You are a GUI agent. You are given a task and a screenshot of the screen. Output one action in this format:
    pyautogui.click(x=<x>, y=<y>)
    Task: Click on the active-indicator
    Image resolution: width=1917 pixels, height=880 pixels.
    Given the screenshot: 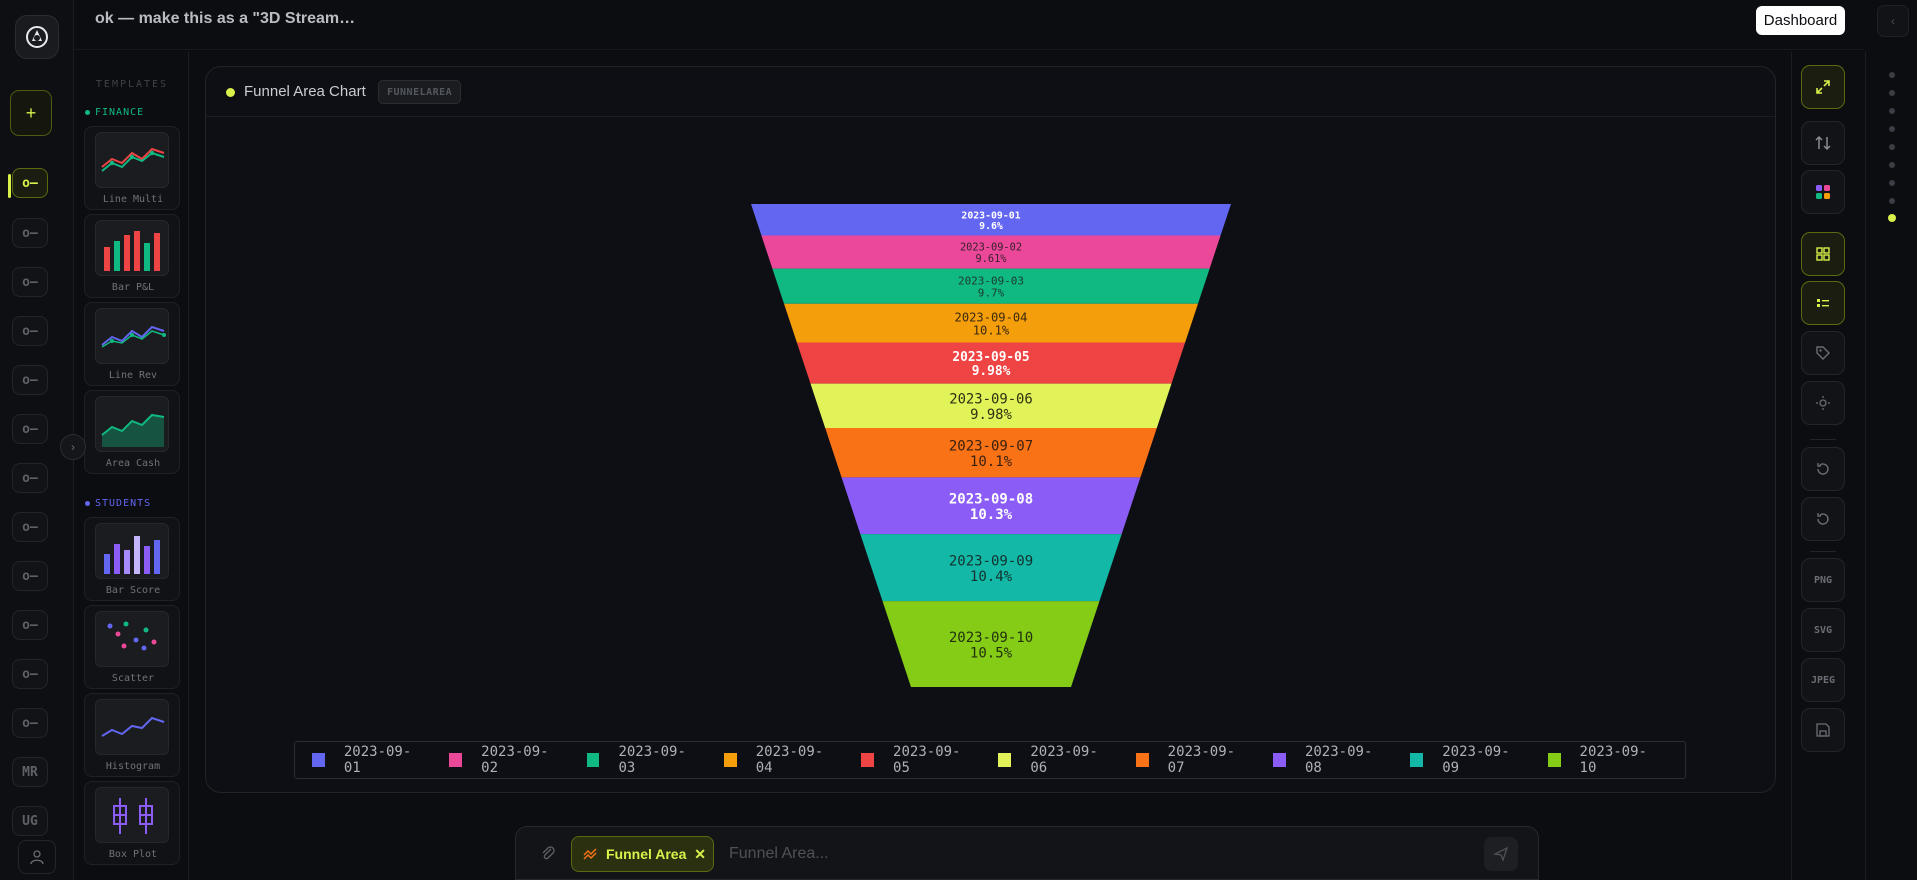 What is the action you would take?
    pyautogui.click(x=9, y=186)
    